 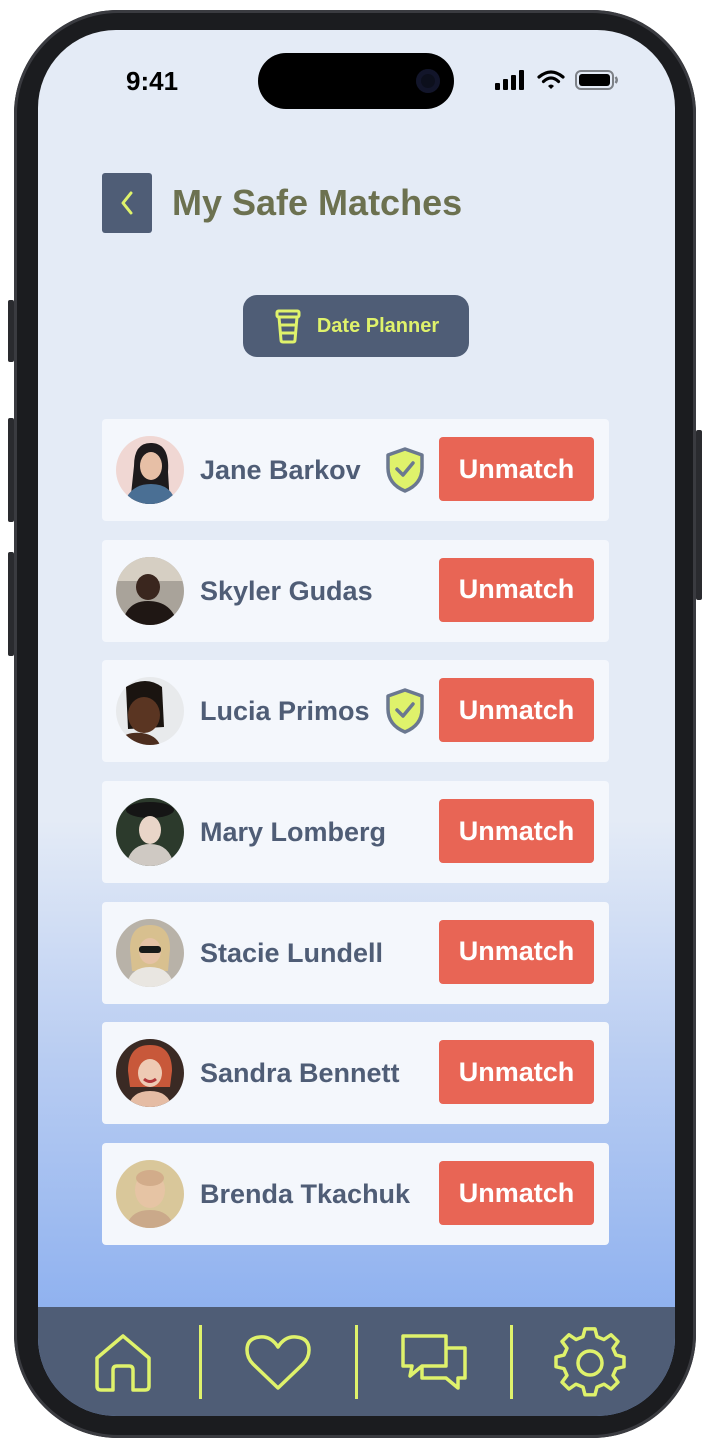 I want to click on volume-down-button, so click(x=11, y=604).